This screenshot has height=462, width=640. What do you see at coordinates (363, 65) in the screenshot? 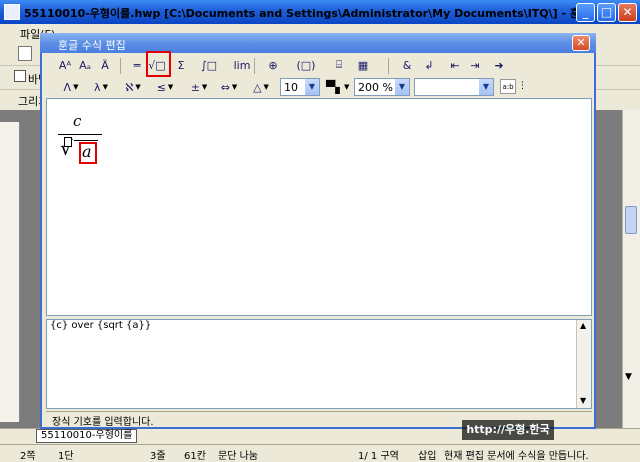
I see `grid-icon: ▦` at bounding box center [363, 65].